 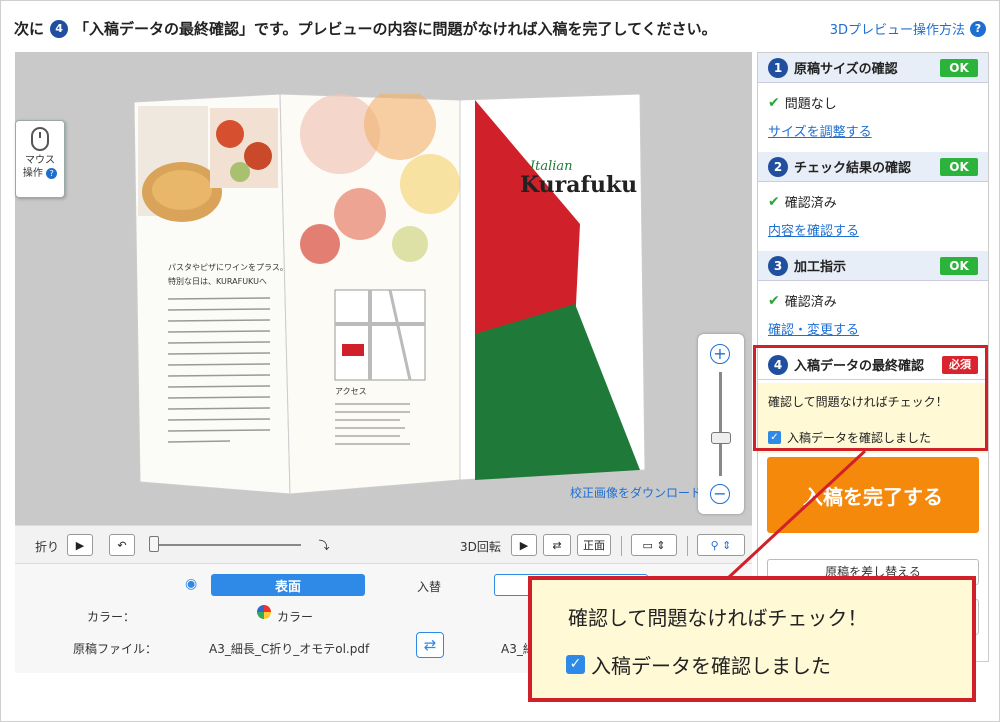 I want to click on step-3-title: 加工指示, so click(x=820, y=267).